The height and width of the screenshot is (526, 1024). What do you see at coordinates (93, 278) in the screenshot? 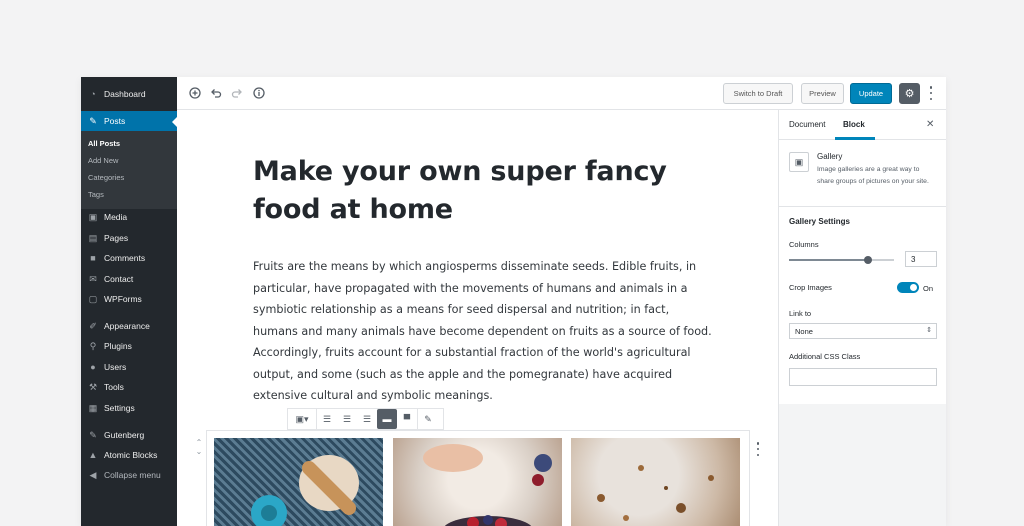
I see `mail-icon: ✉` at bounding box center [93, 278].